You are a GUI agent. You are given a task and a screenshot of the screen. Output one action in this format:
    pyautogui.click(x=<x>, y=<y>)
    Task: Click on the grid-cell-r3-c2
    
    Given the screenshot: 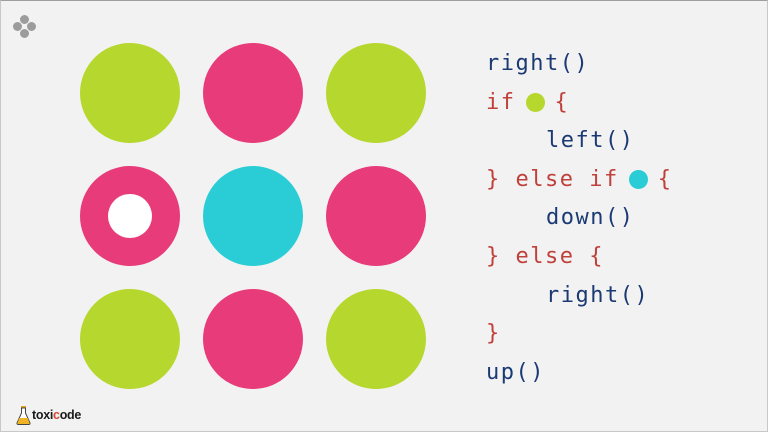 What is the action you would take?
    pyautogui.click(x=253, y=339)
    